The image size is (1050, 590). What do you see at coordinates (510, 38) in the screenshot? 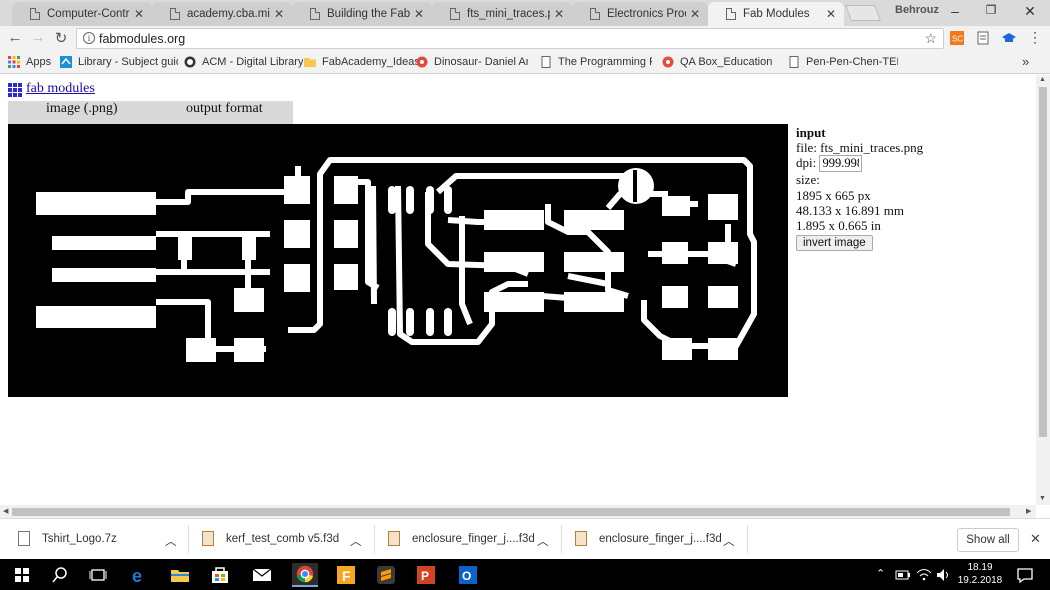
I see `address-bar: i fabmodules.org ☆` at bounding box center [510, 38].